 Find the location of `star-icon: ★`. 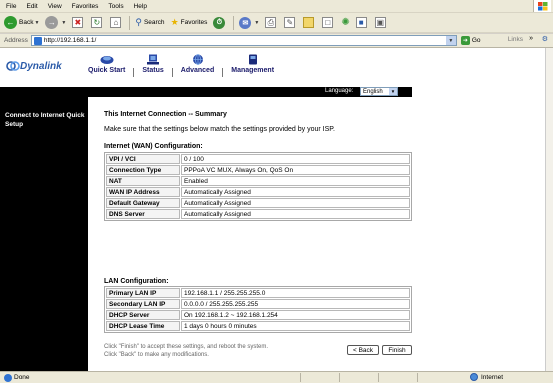

star-icon: ★ is located at coordinates (174, 22).